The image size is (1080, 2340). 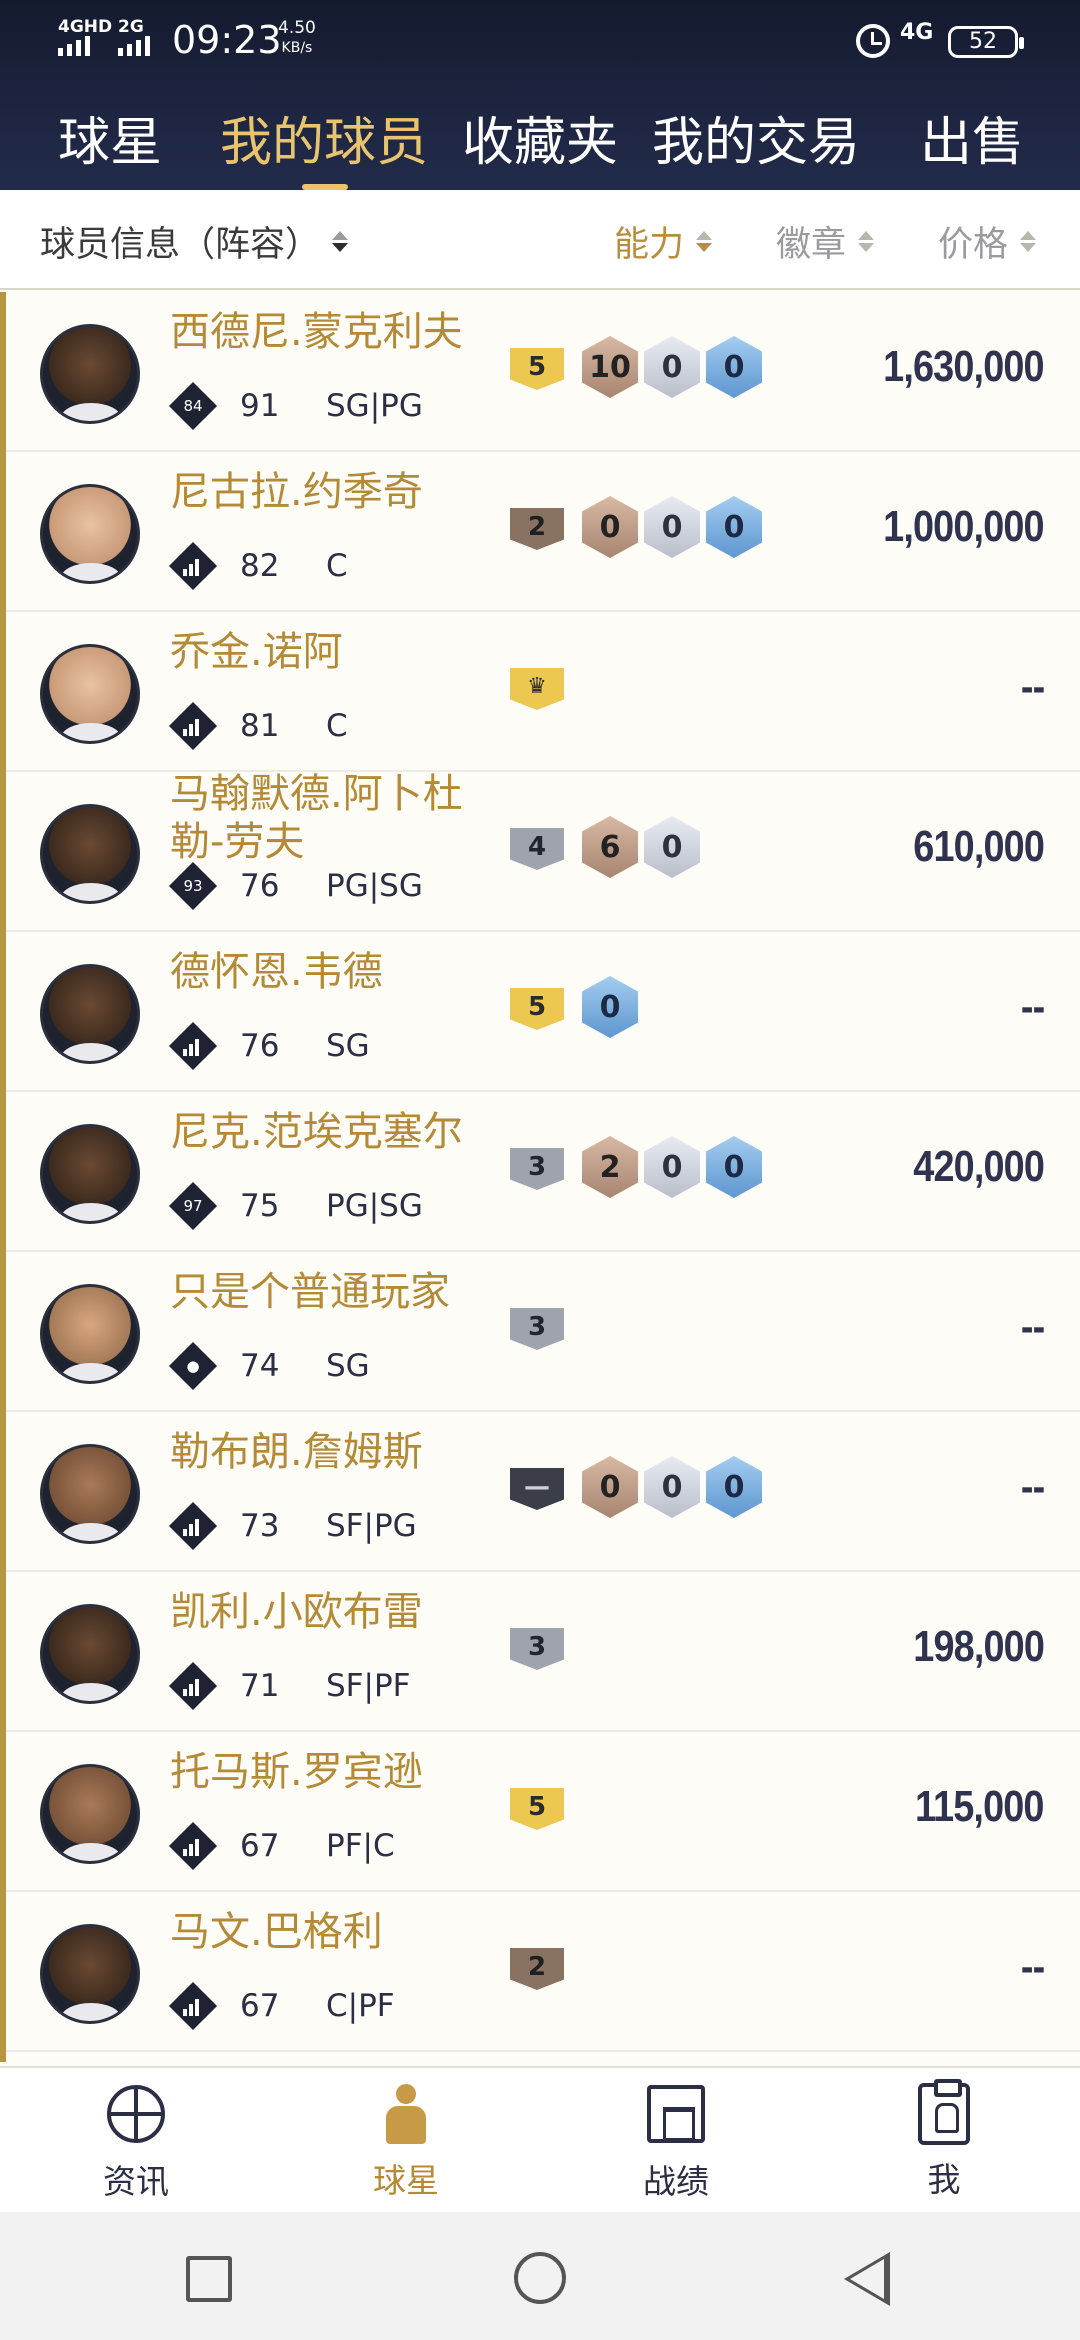 What do you see at coordinates (537, 1489) in the screenshot?
I see `tier-badge: —` at bounding box center [537, 1489].